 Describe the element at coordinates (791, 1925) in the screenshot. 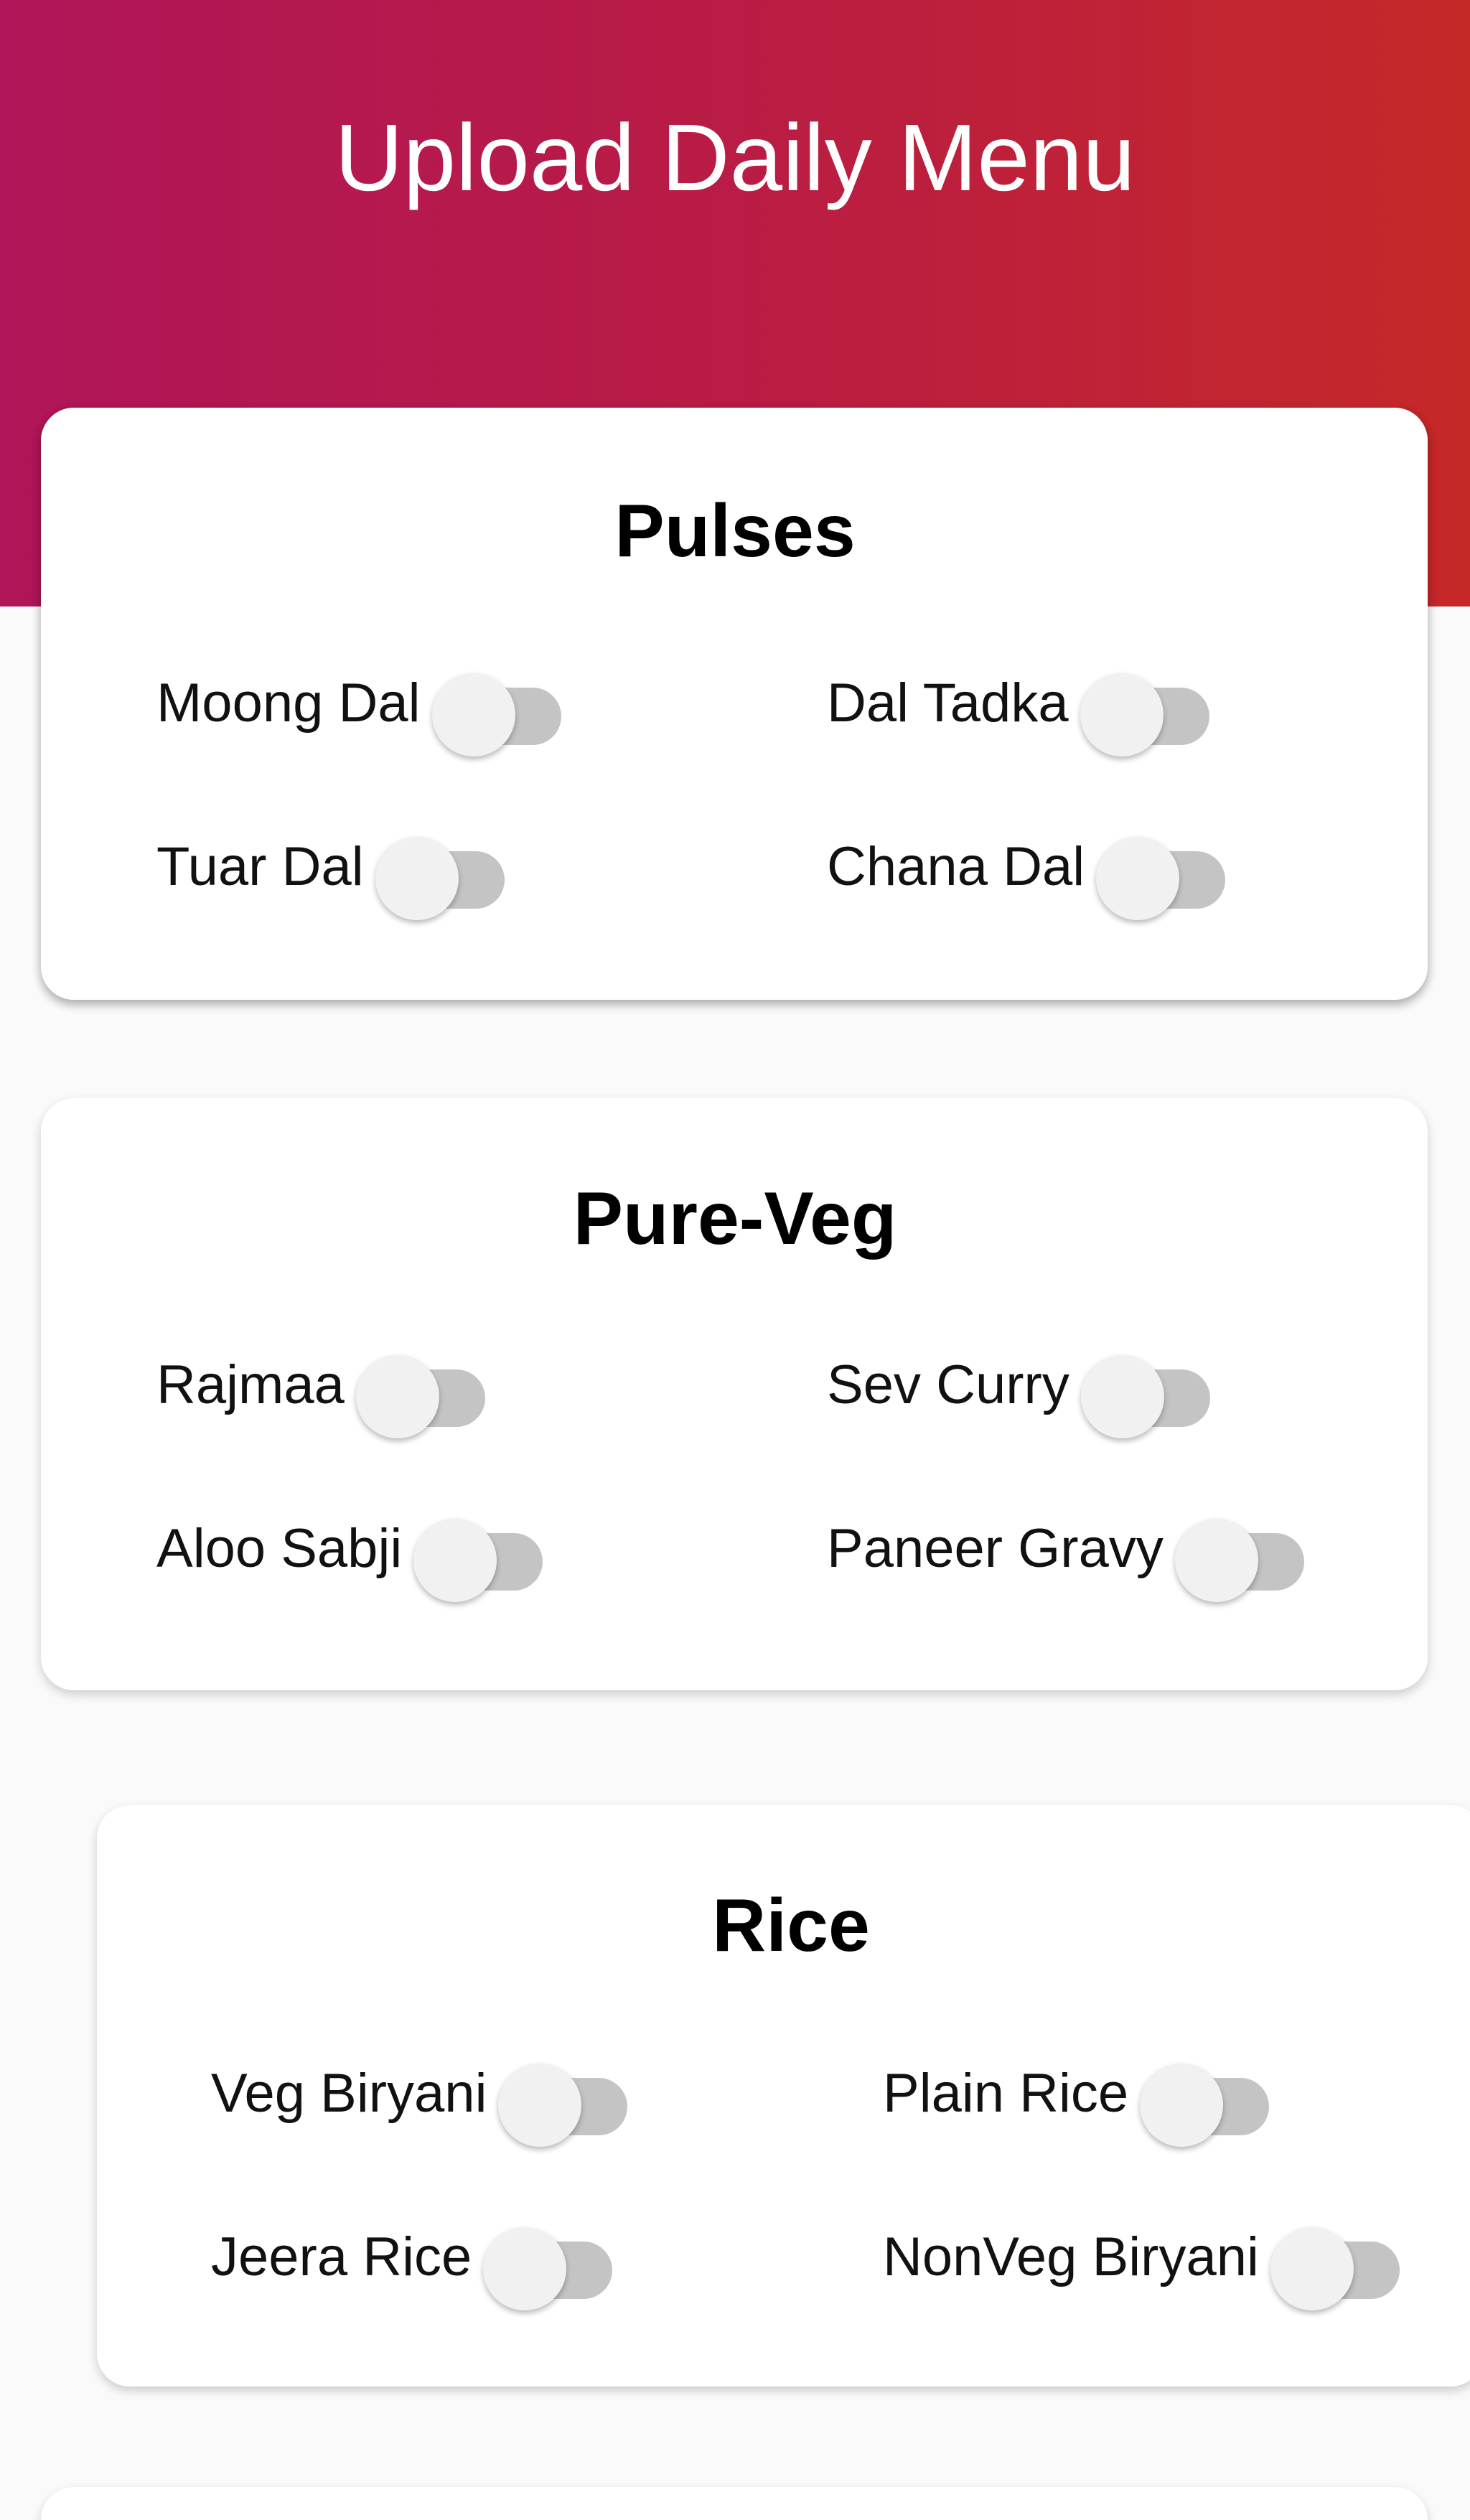

I see `section-title-rice: Rice` at that location.